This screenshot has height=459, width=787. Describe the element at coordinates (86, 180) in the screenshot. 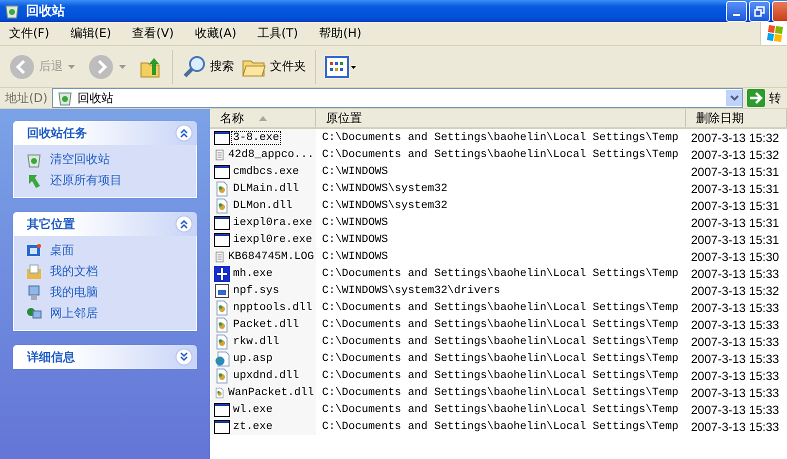

I see `task-link: 还原所有项目` at that location.